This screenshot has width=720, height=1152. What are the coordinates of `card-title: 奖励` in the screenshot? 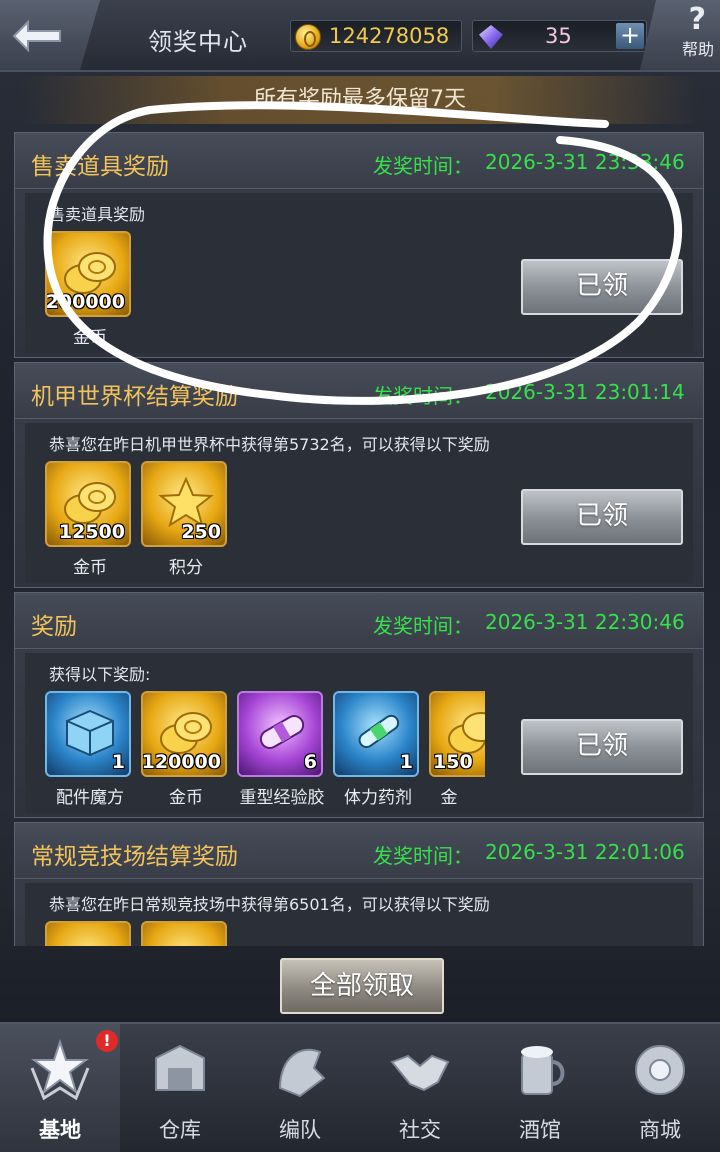 It's located at (54, 627).